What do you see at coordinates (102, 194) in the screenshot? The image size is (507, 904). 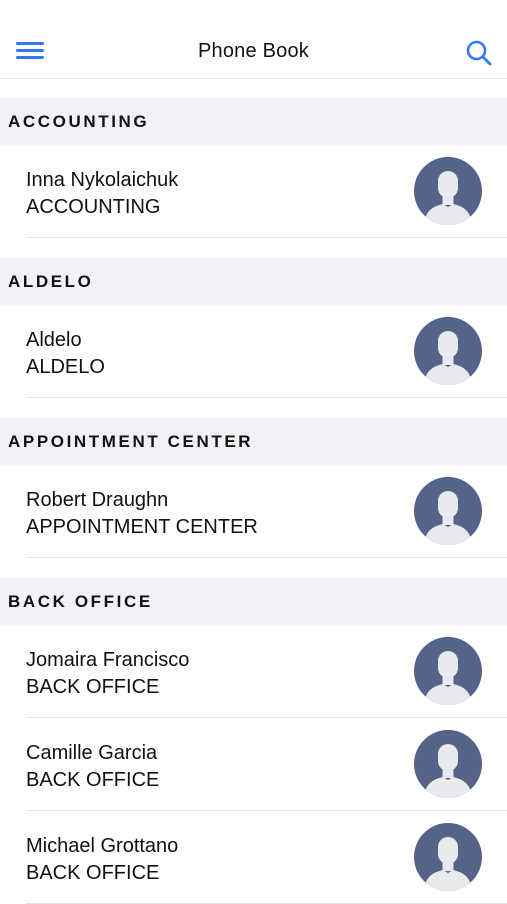 I see `contact-text: Inna Nykolaichuk ACCOUNTING` at bounding box center [102, 194].